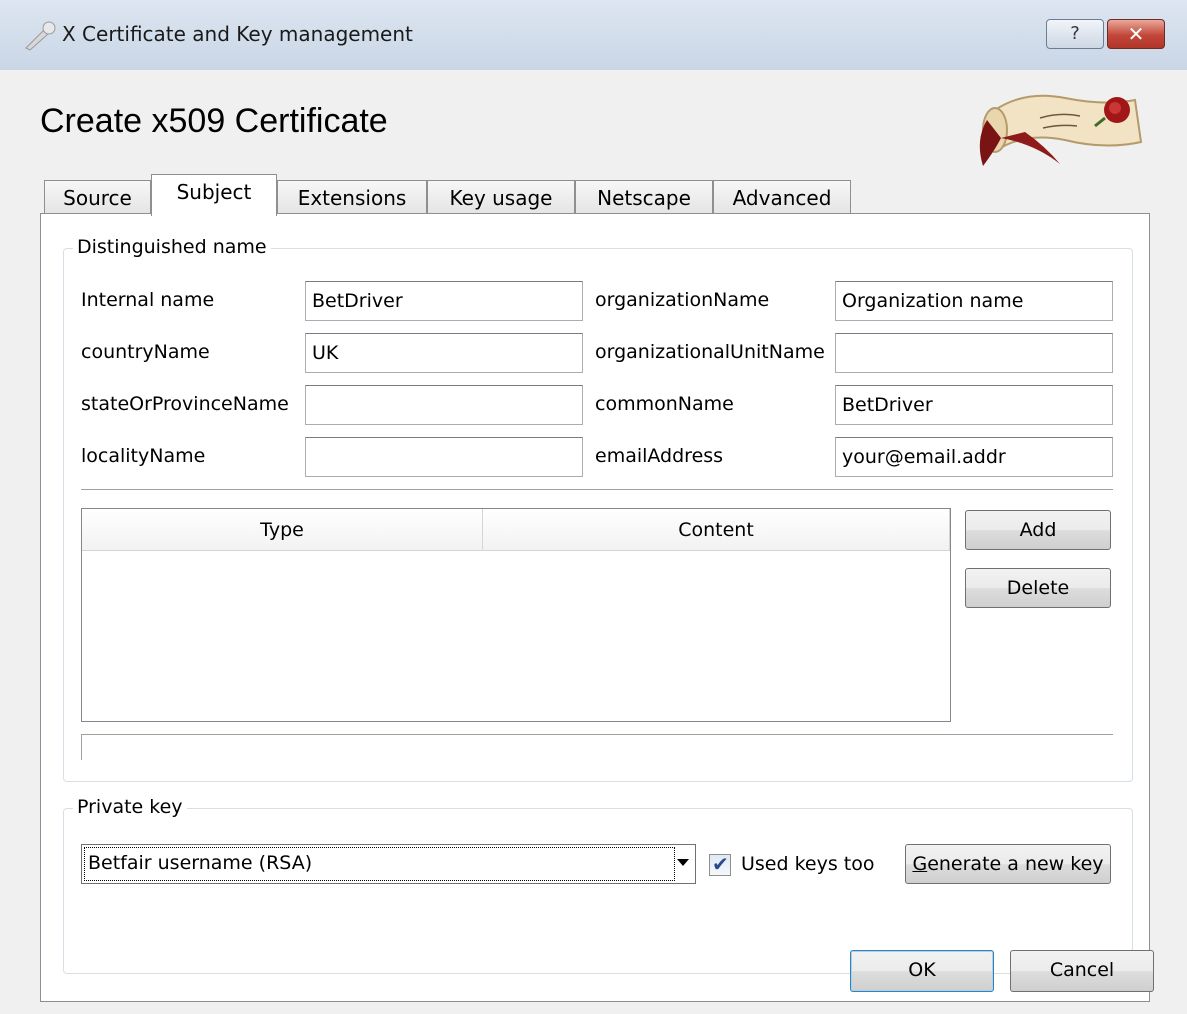  I want to click on separator-tick, so click(81, 747).